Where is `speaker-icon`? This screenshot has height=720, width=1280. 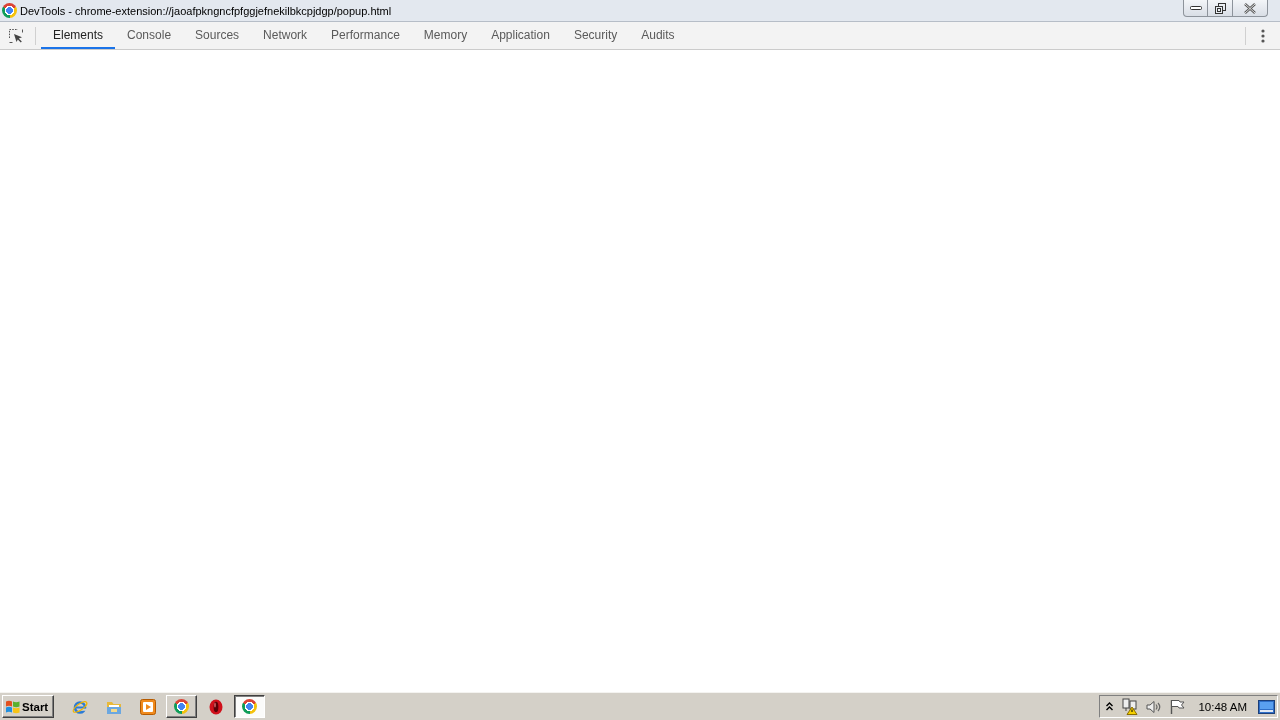 speaker-icon is located at coordinates (1154, 706).